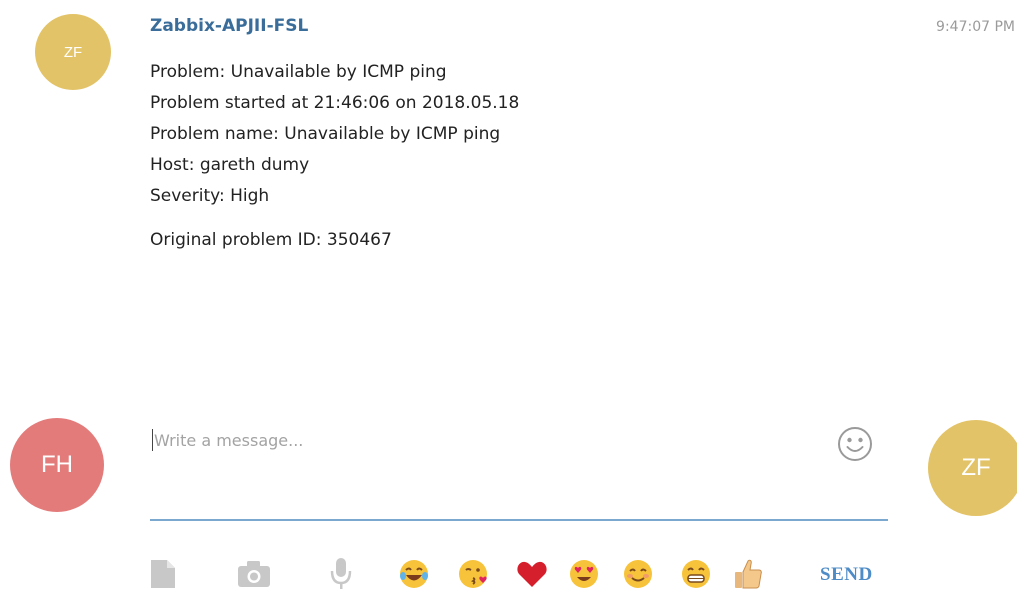  What do you see at coordinates (271, 240) in the screenshot?
I see `message-line: Original problem ID: 350467` at bounding box center [271, 240].